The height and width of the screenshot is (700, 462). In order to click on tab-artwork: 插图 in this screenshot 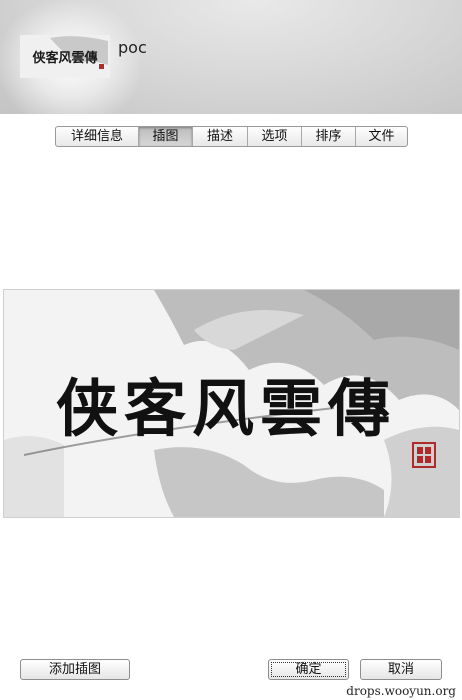, I will do `click(165, 136)`.